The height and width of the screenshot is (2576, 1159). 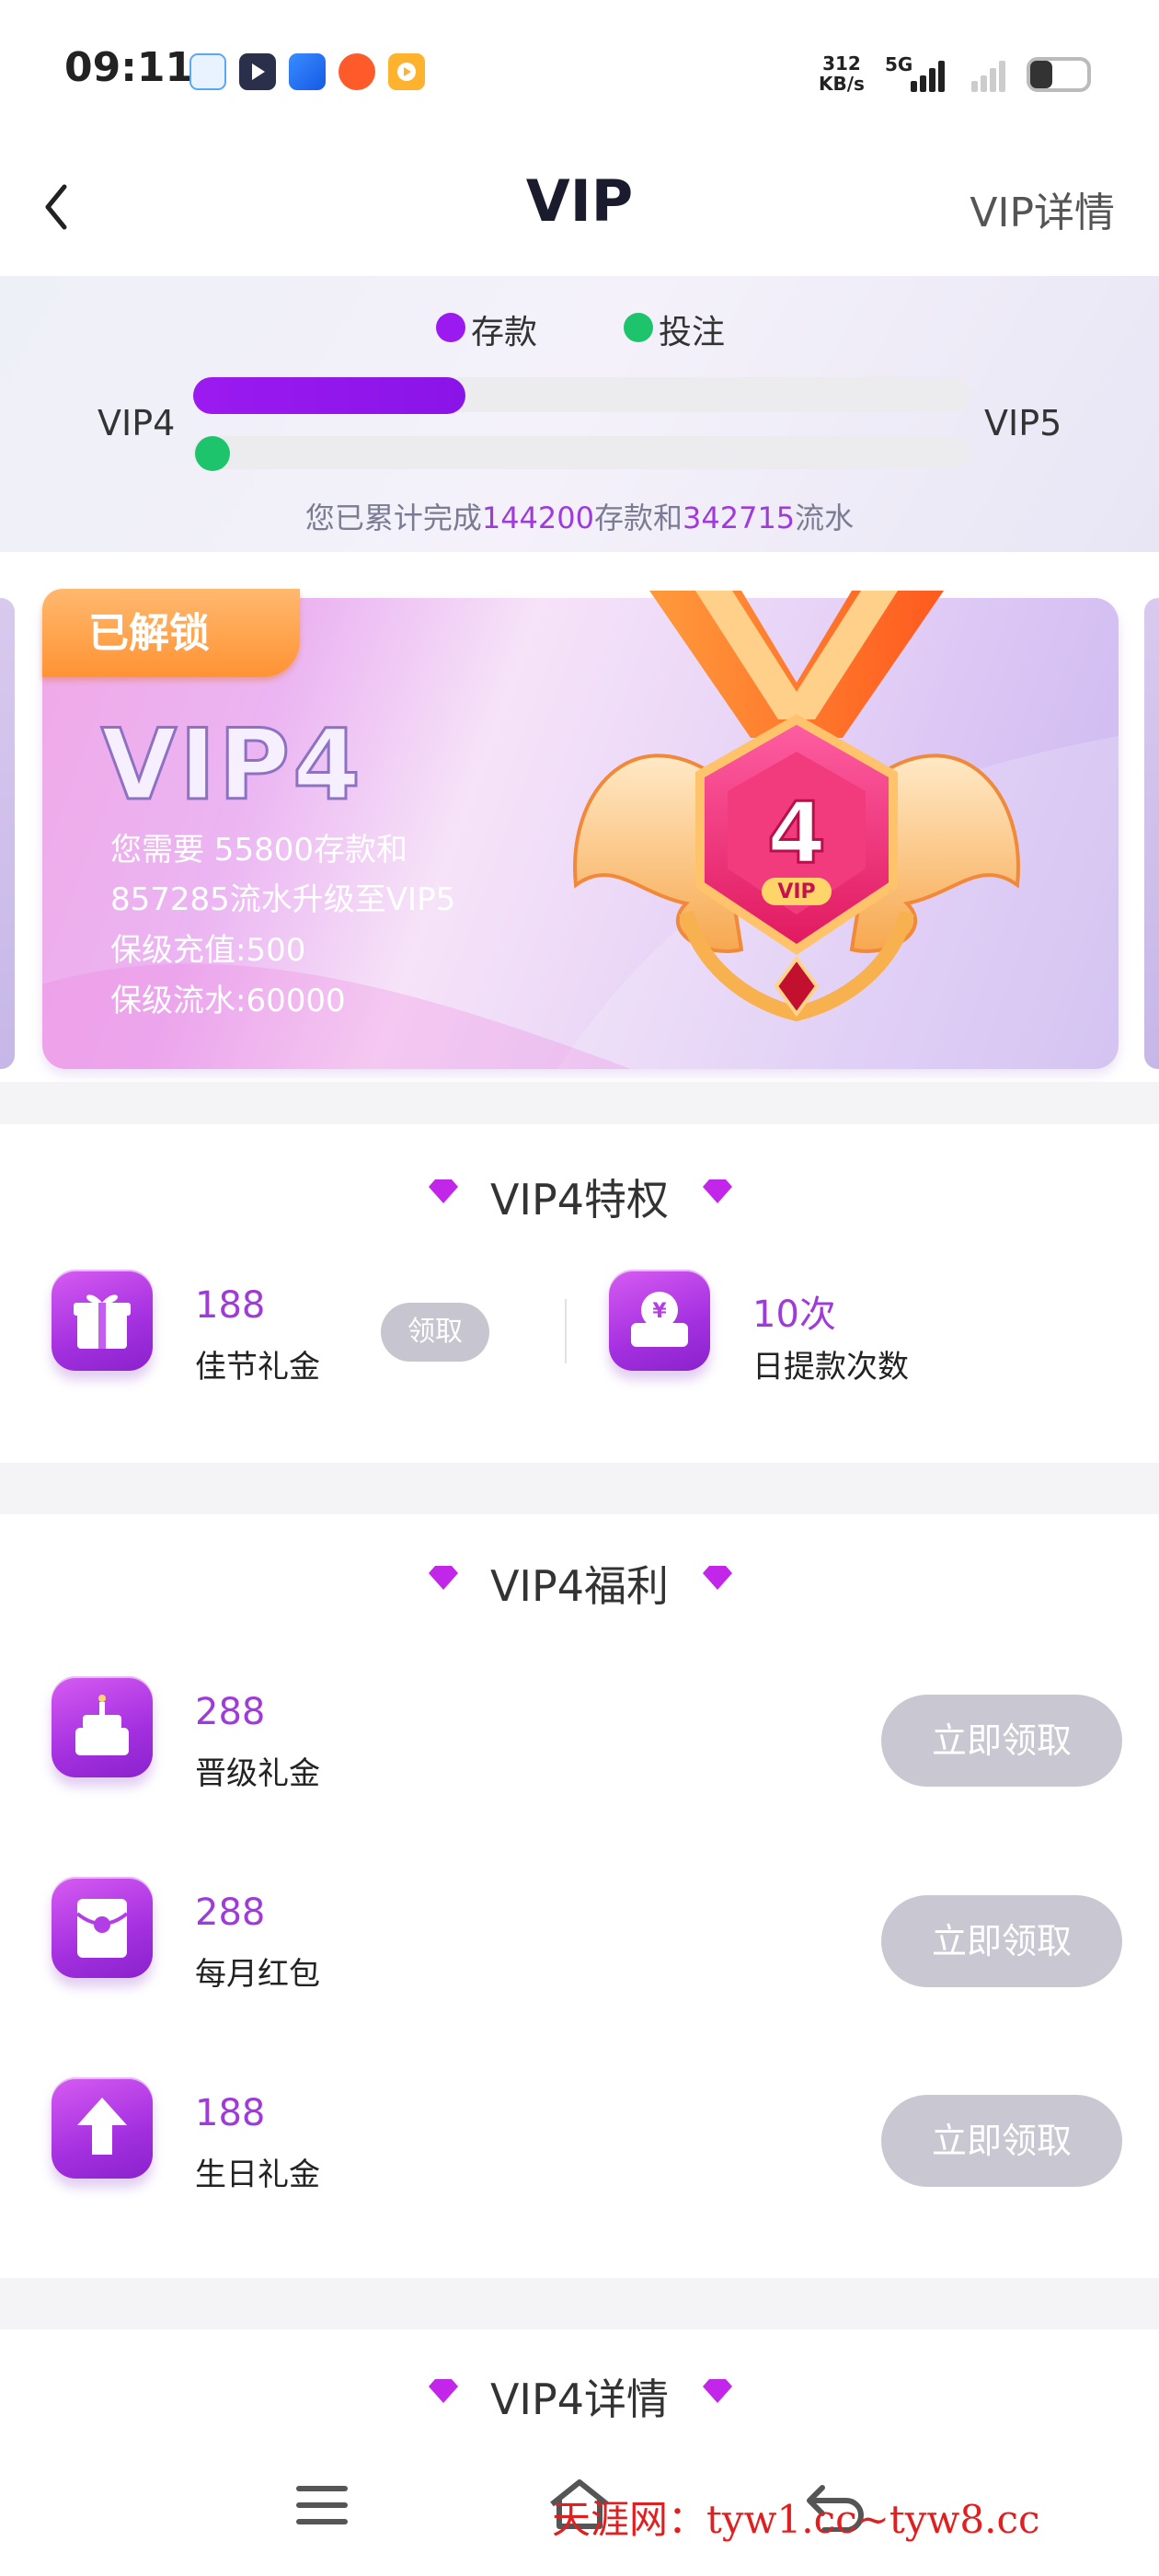 What do you see at coordinates (796, 891) in the screenshot?
I see `medal-tag: VIP` at bounding box center [796, 891].